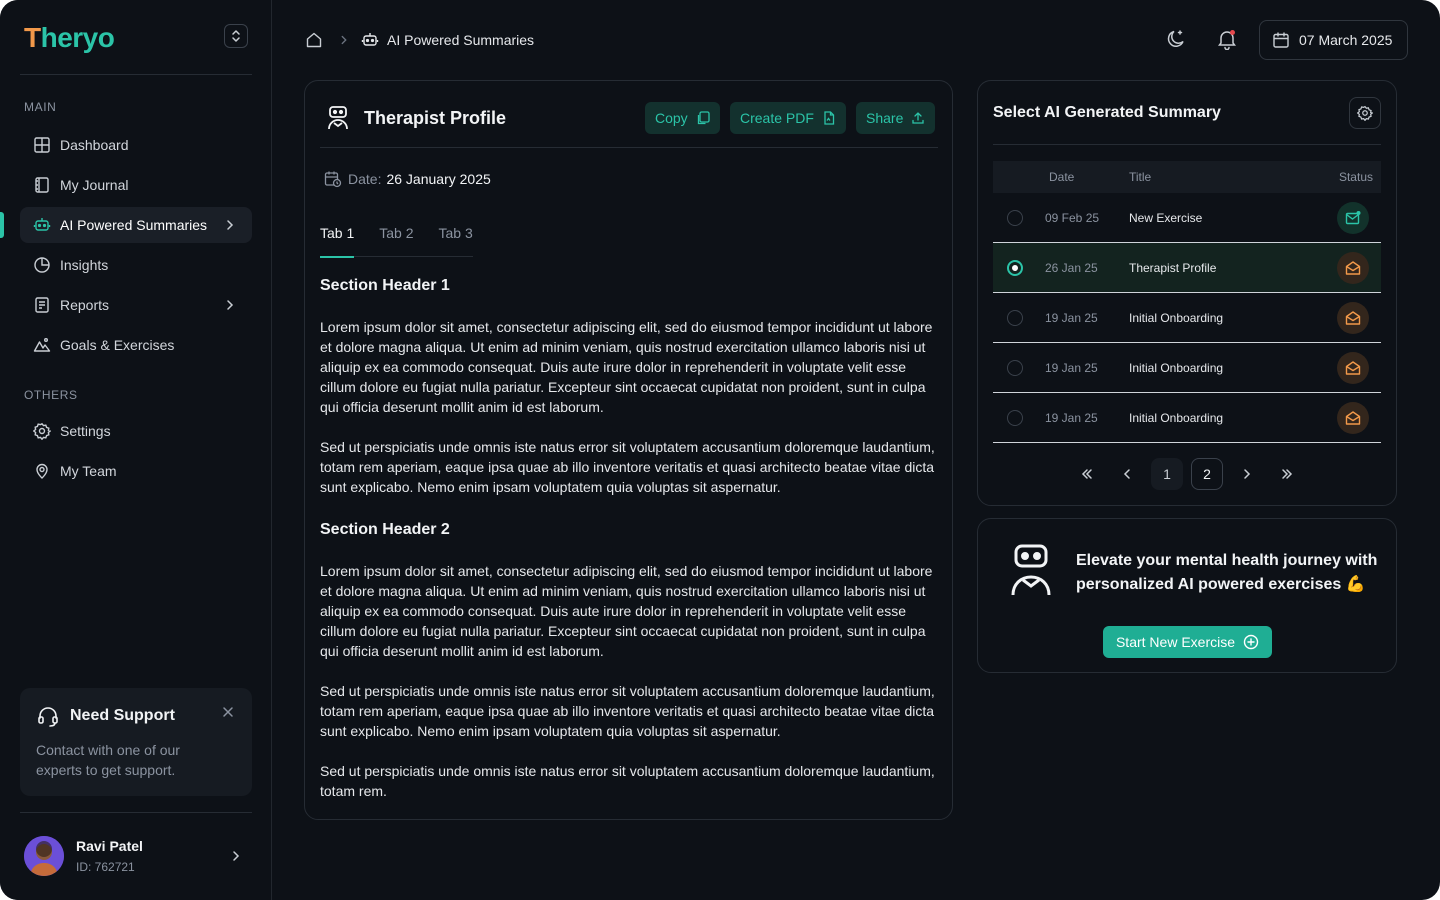 This screenshot has height=900, width=1440. I want to click on breadcrumb: AI Powered Summaries, so click(419, 40).